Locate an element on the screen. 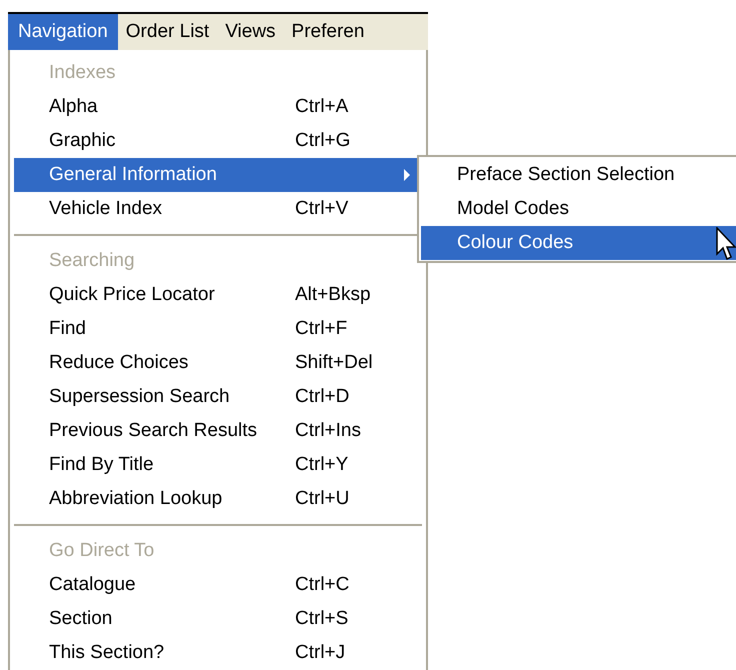 The image size is (736, 670). menu-item: Catalogue Ctrl+C is located at coordinates (218, 585).